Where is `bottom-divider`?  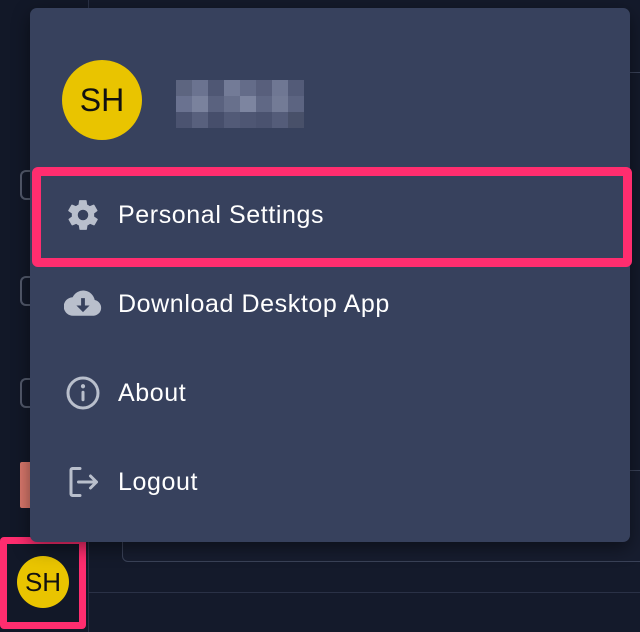
bottom-divider is located at coordinates (364, 592).